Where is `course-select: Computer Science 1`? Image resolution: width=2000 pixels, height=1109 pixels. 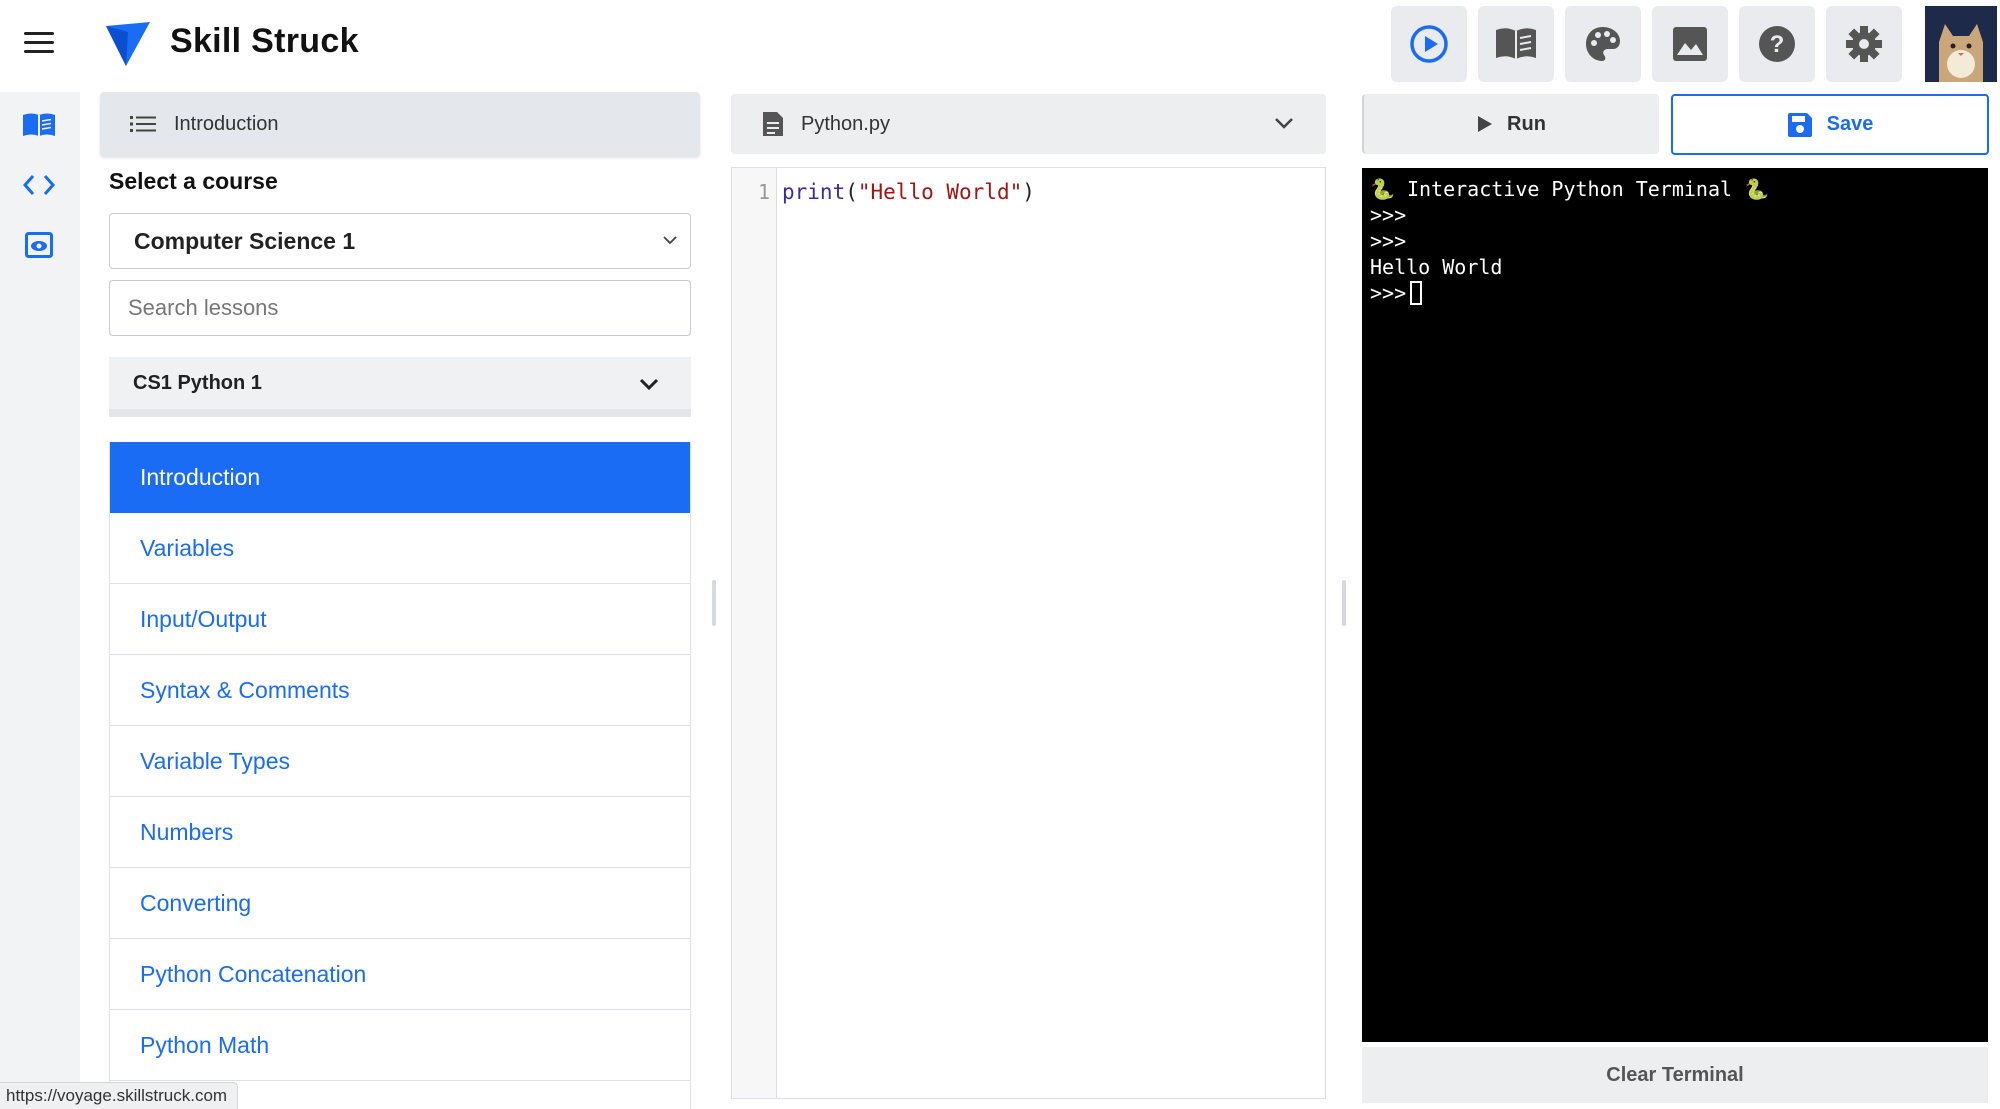 course-select: Computer Science 1 is located at coordinates (400, 241).